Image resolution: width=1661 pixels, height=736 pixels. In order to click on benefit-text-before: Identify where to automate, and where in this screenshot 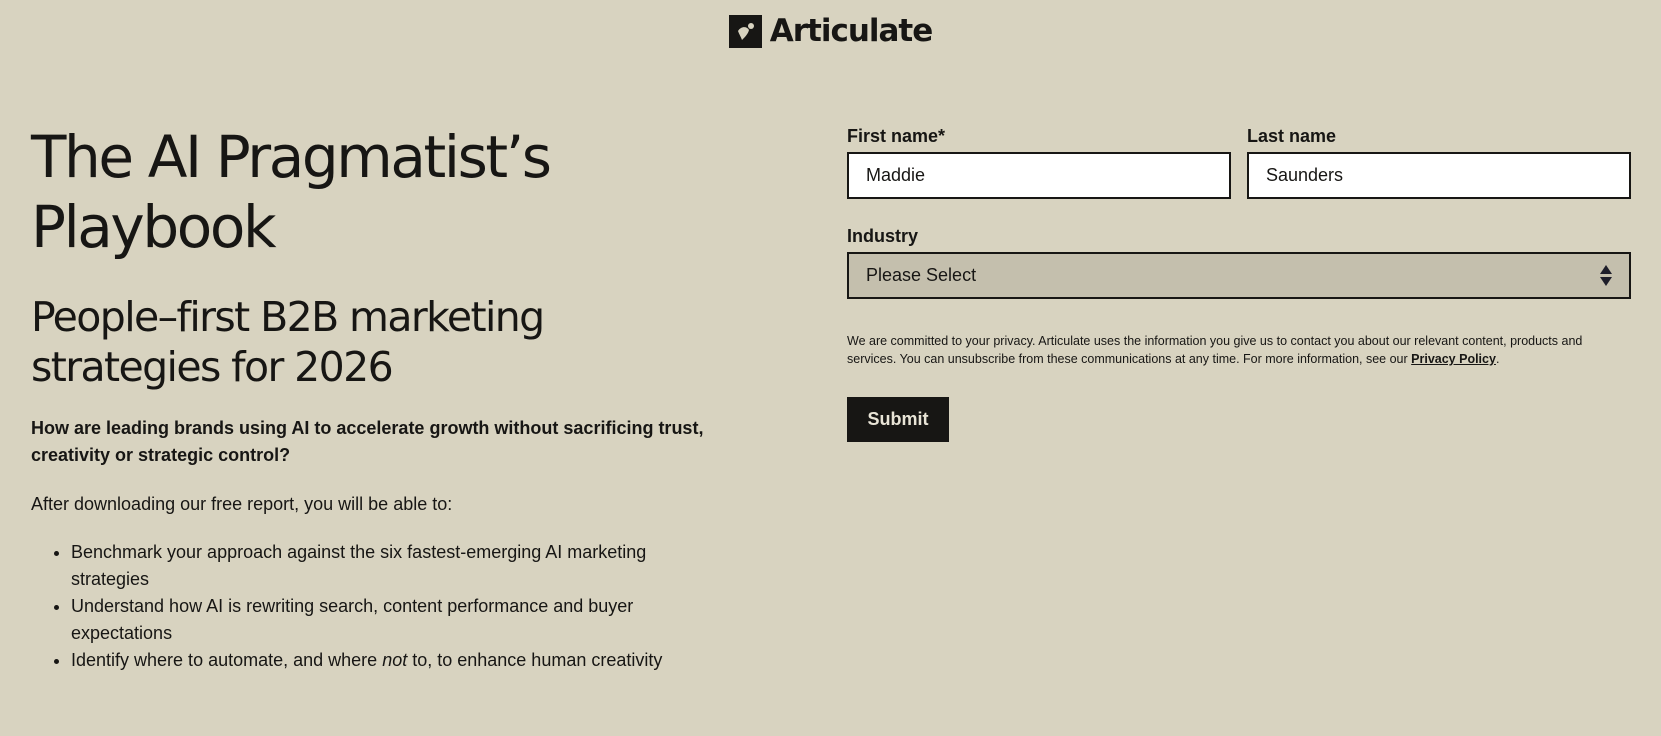, I will do `click(227, 660)`.